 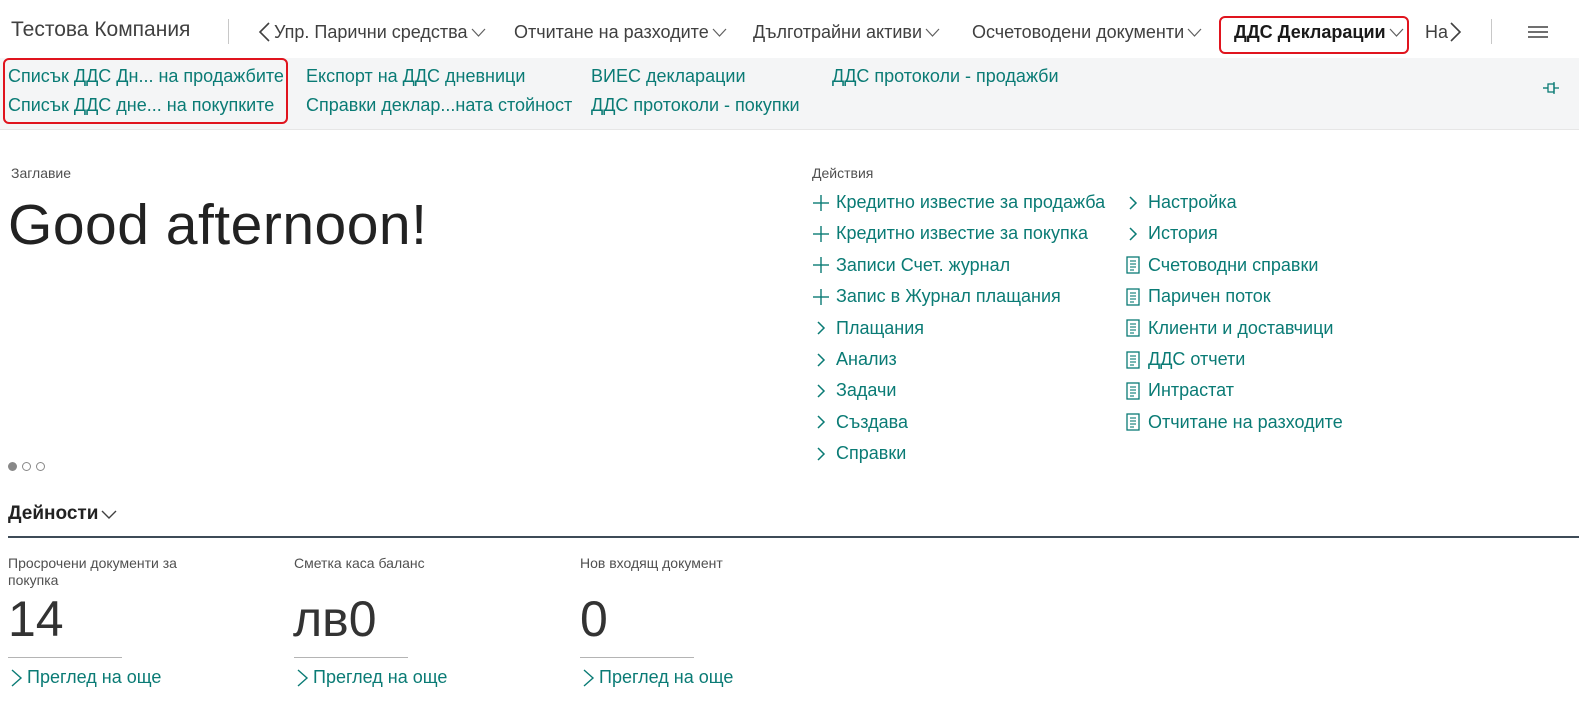 I want to click on link-vat-journal-export: Експорт на ДДС дневници, so click(x=415, y=76).